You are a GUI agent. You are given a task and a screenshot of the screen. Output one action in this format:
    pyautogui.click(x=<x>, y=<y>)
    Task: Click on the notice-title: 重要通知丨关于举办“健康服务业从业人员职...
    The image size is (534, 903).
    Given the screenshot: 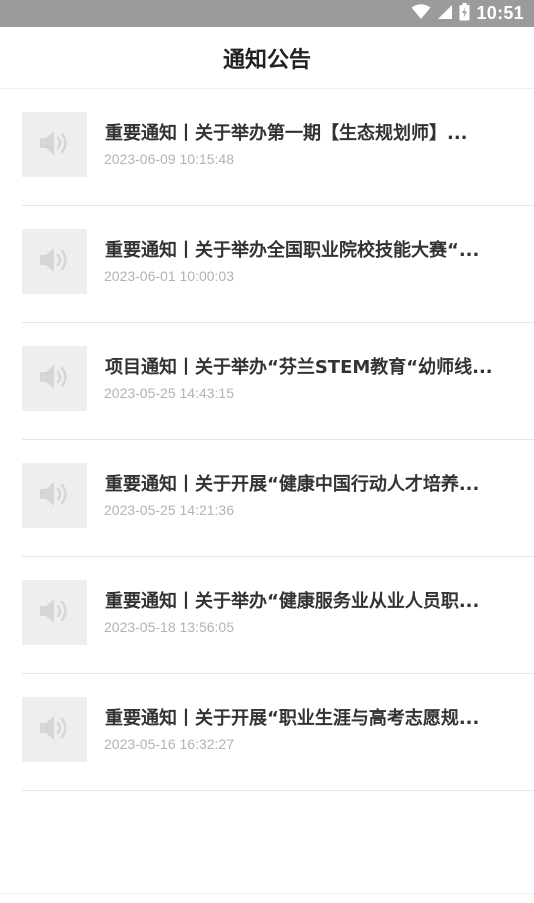 What is the action you would take?
    pyautogui.click(x=292, y=601)
    